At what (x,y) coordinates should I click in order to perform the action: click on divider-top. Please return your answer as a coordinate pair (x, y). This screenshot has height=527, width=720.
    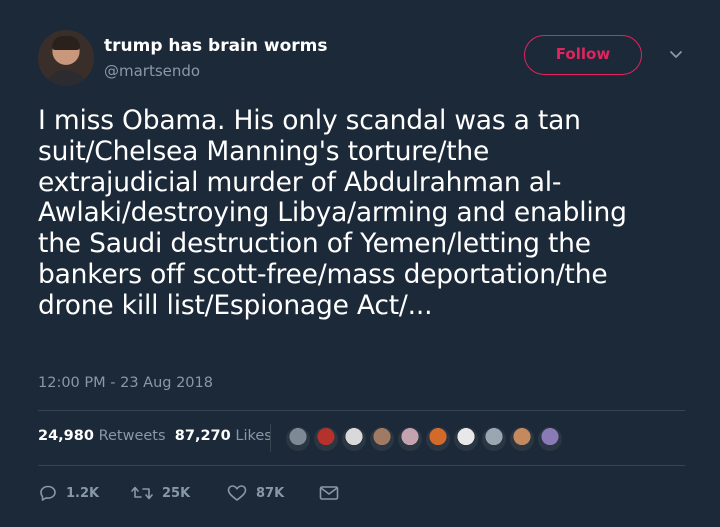
    Looking at the image, I should click on (361, 410).